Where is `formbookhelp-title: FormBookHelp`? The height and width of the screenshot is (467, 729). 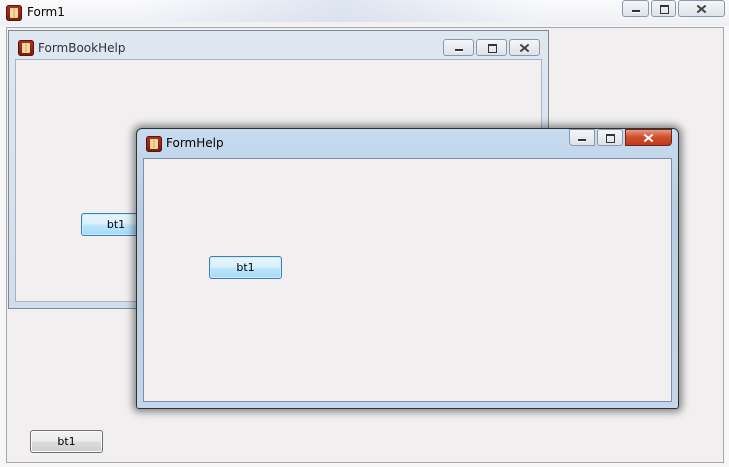 formbookhelp-title: FormBookHelp is located at coordinates (82, 48).